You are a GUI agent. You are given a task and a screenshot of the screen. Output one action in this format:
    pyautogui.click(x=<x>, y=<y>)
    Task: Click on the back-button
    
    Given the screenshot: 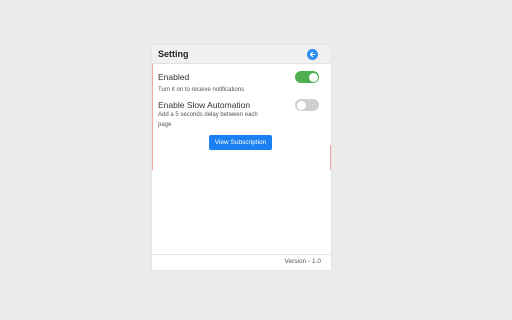 What is the action you would take?
    pyautogui.click(x=312, y=54)
    